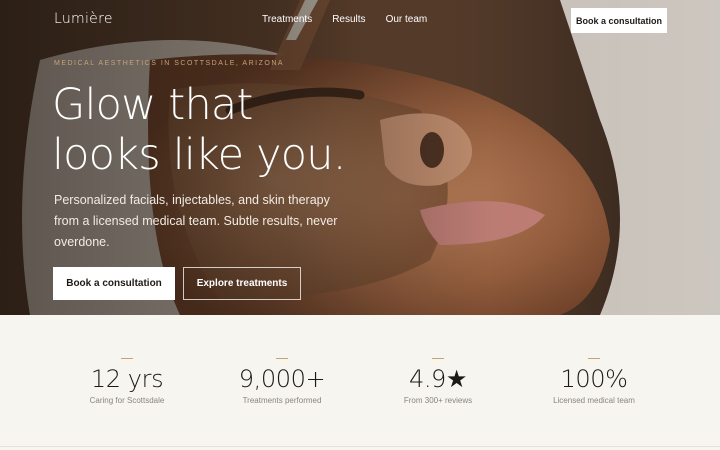 Image resolution: width=720 pixels, height=450 pixels. Describe the element at coordinates (360, 446) in the screenshot. I see `section-divider` at that location.